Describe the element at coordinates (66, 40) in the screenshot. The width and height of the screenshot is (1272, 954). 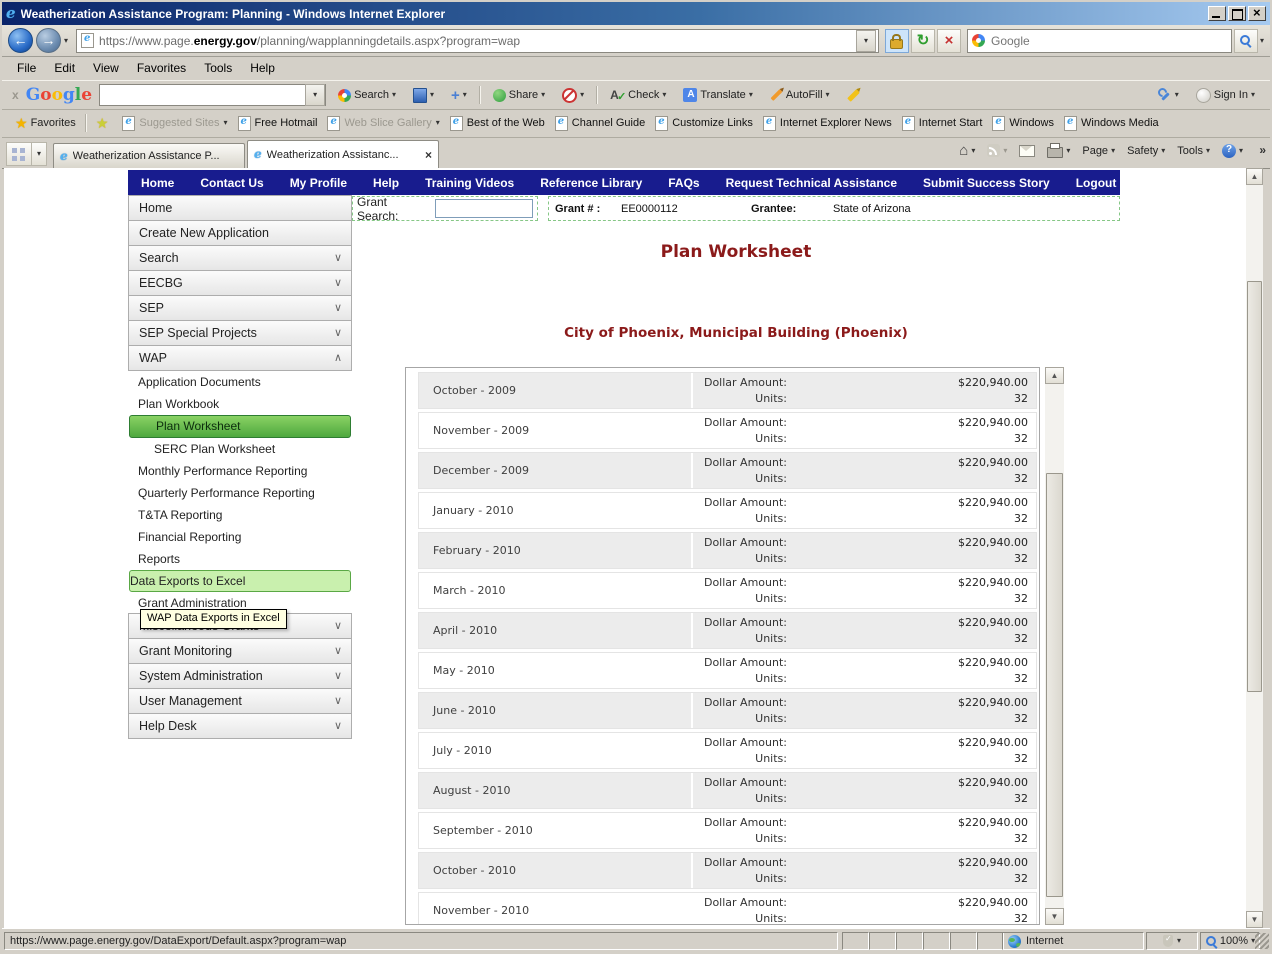
I see `recent-pages-dropdown: ▾` at that location.